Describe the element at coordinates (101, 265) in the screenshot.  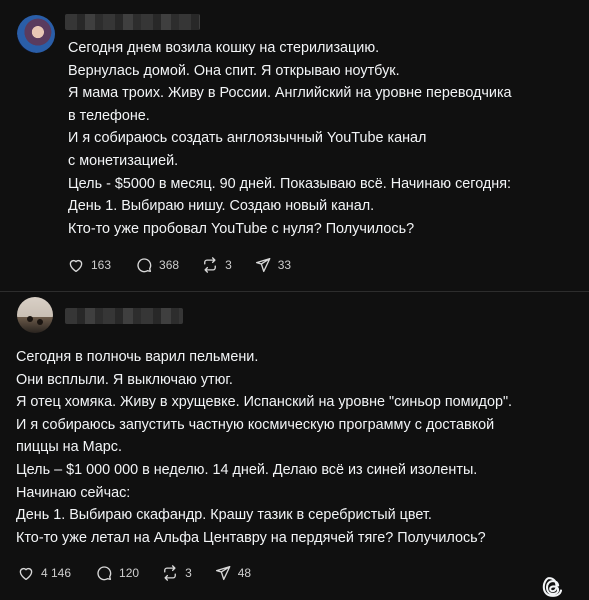
I see `like-count: 163` at that location.